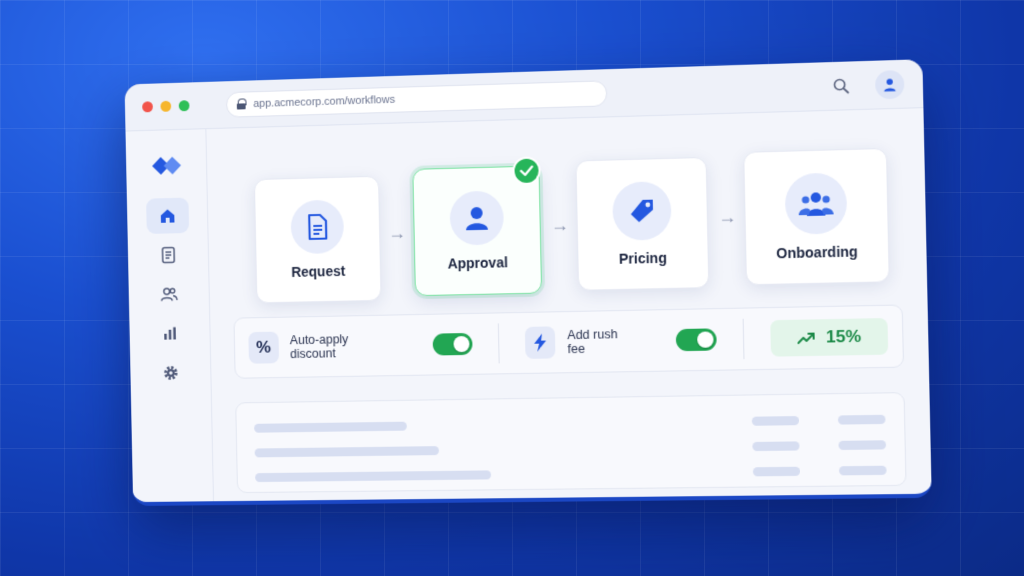 This screenshot has width=1024, height=576. I want to click on step-request: Request, so click(317, 239).